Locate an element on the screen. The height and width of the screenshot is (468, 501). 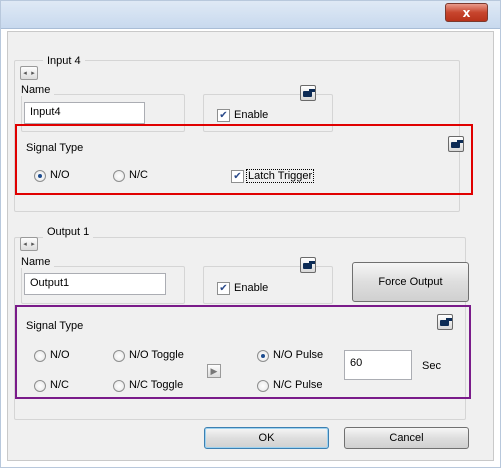
cancel-button: Cancel is located at coordinates (406, 438).